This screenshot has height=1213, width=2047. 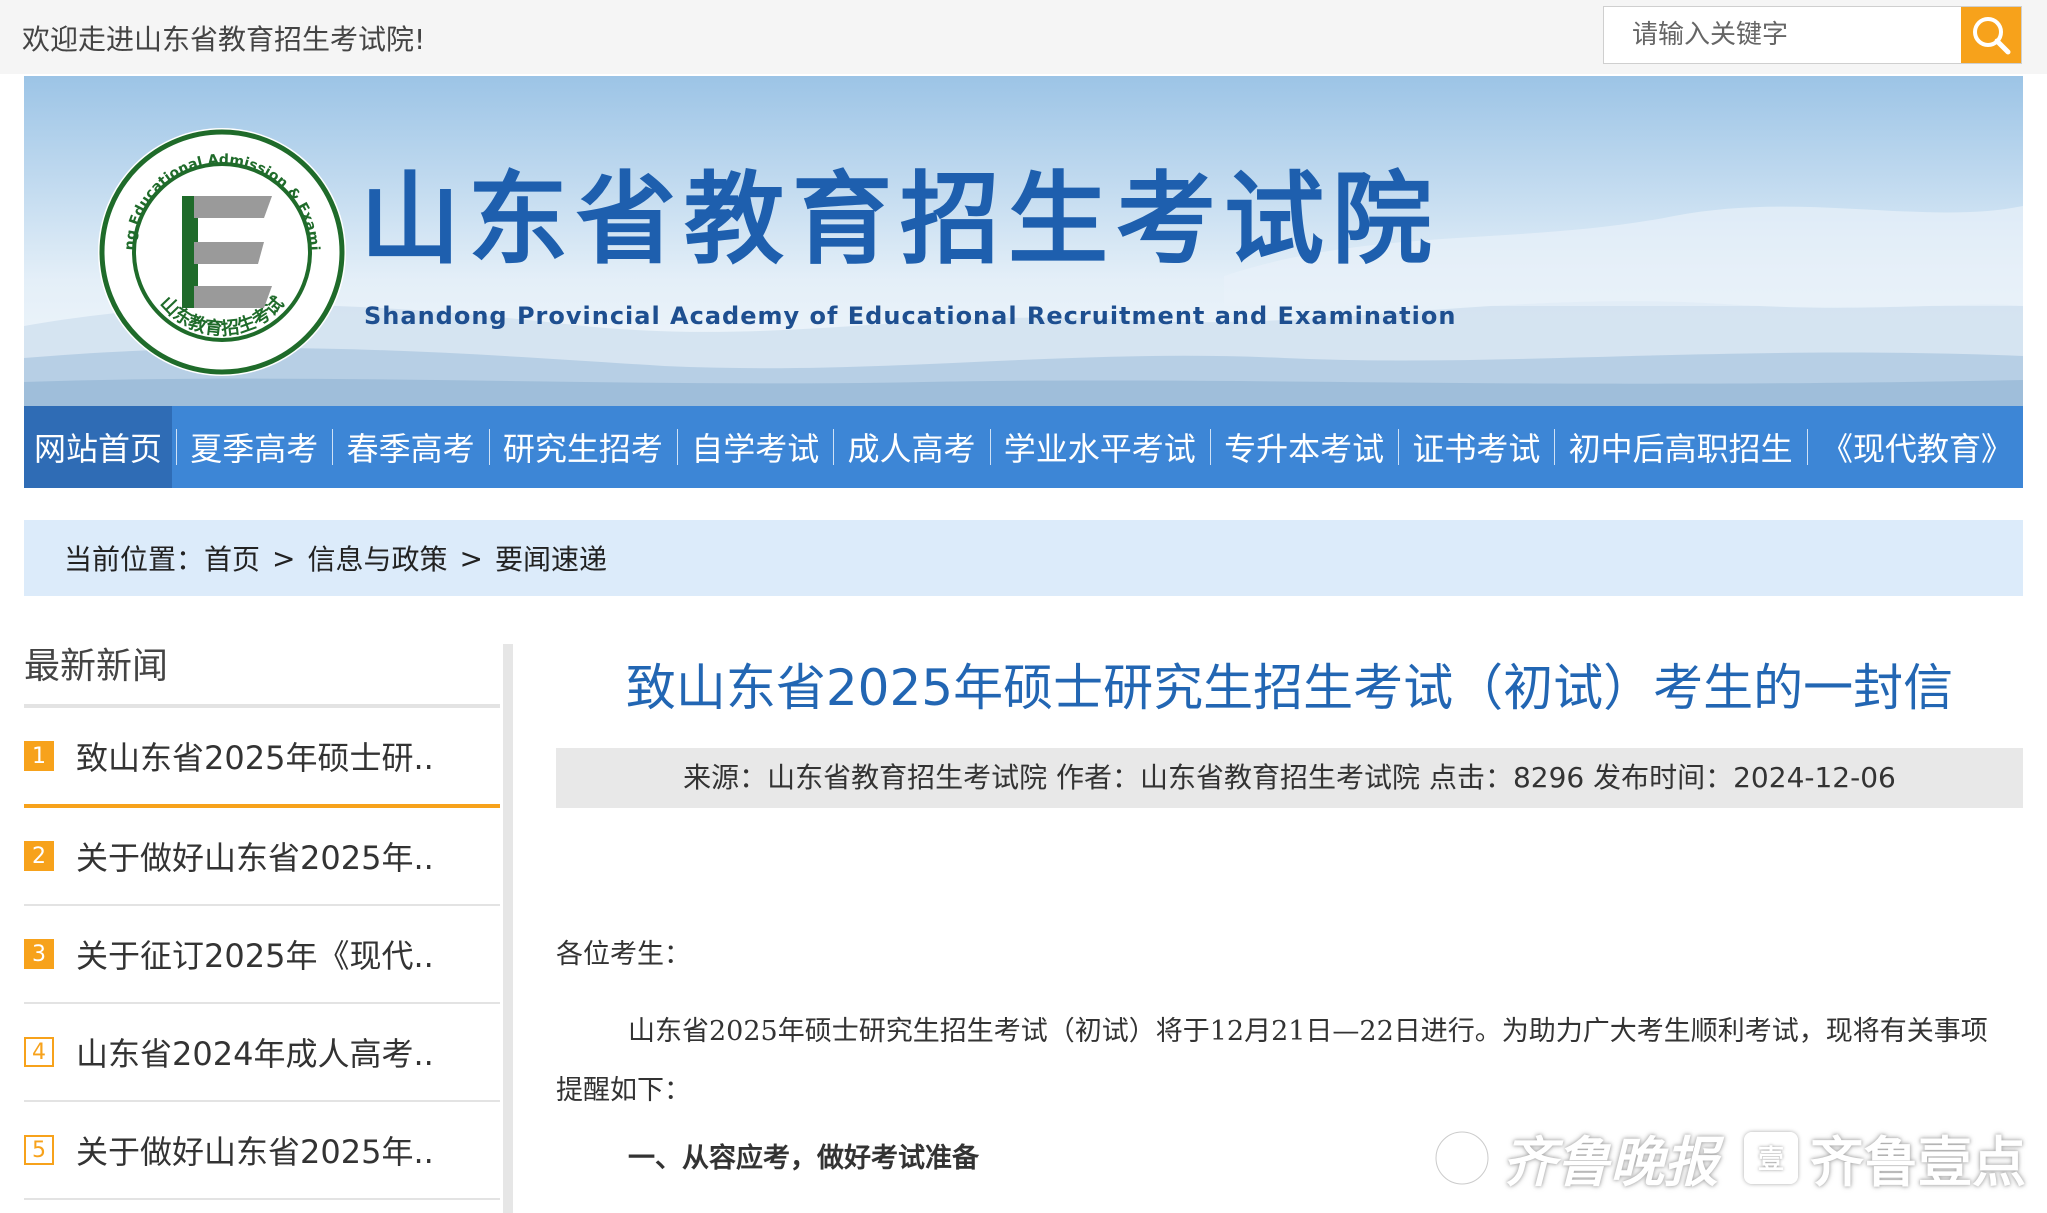 I want to click on news-item: 5 关于做好山东省2025年.., so click(x=262, y=1151).